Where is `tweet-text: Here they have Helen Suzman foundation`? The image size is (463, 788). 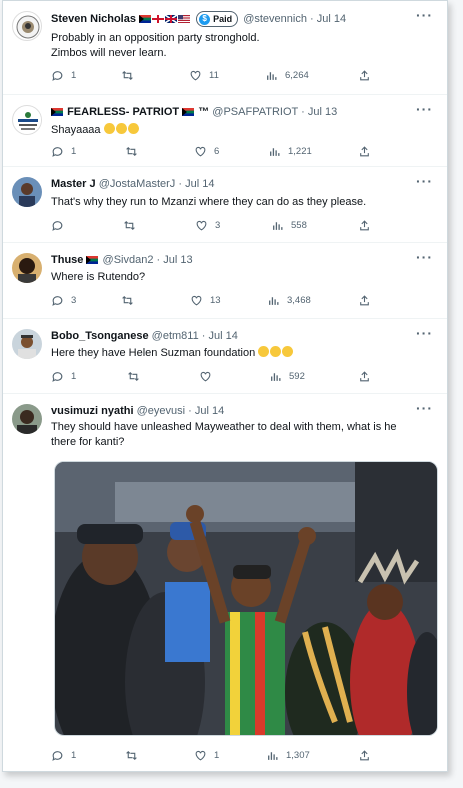
tweet-text: Here they have Helen Suzman foundation is located at coordinates (242, 353).